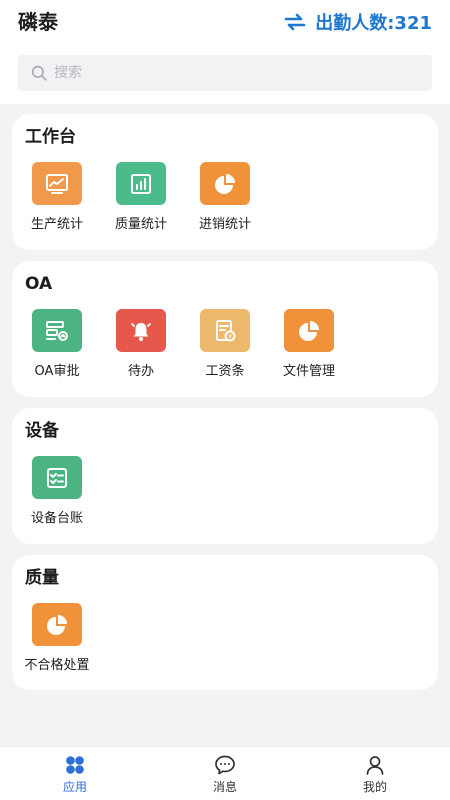 This screenshot has width=450, height=800. Describe the element at coordinates (50, 137) in the screenshot. I see `section-title: 工作台` at that location.